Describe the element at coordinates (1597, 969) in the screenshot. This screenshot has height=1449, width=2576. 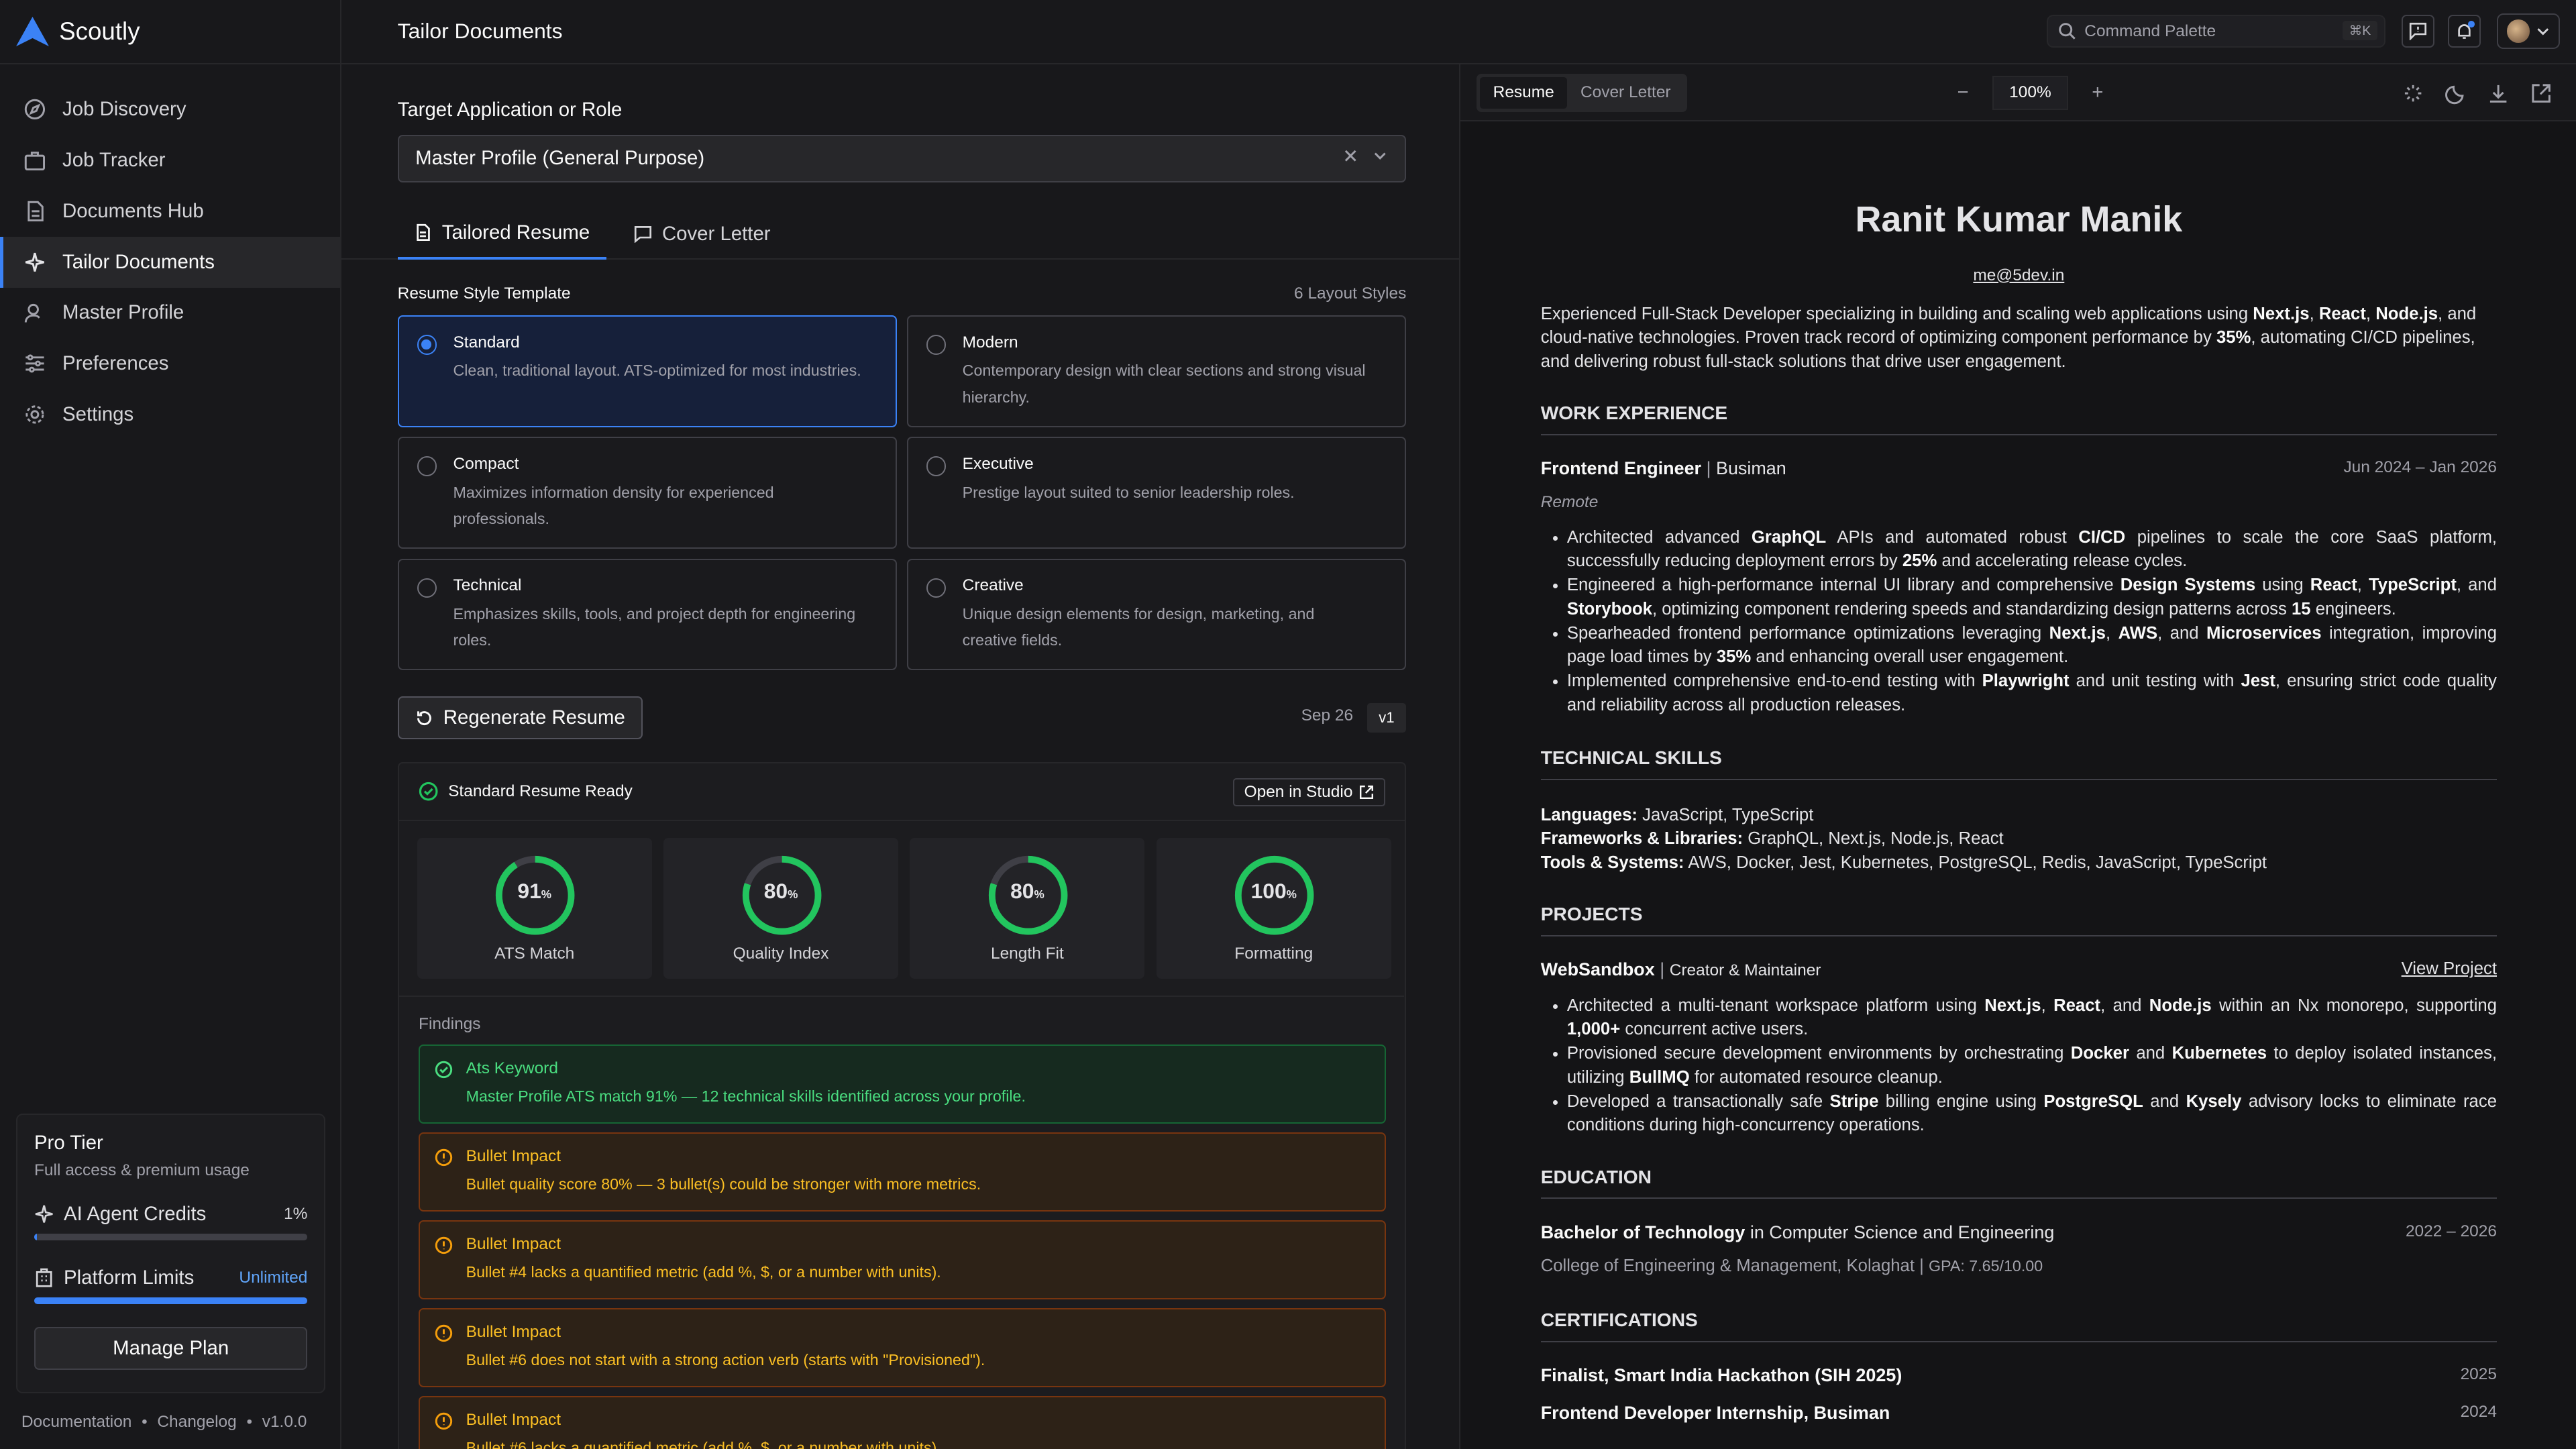
I see `project-name: WebSandbox` at that location.